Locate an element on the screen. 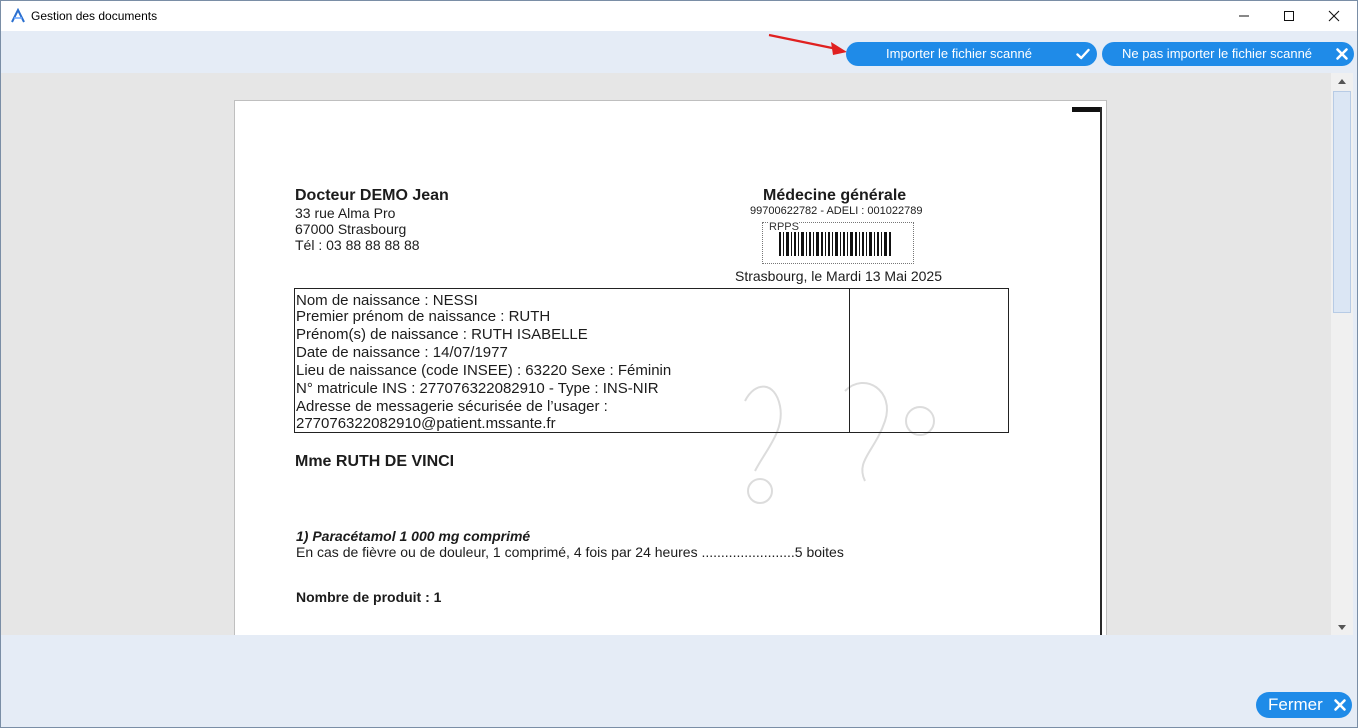 The height and width of the screenshot is (728, 1358). barcode-icon is located at coordinates (835, 244).